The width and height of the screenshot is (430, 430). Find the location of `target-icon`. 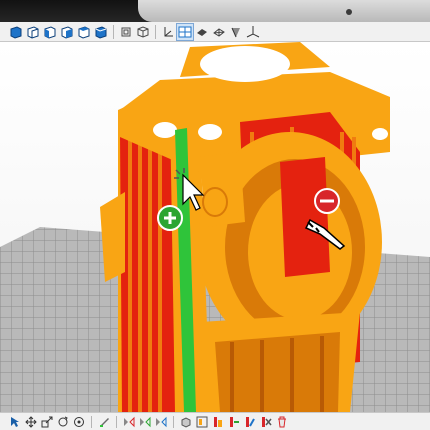

target-icon is located at coordinates (79, 422).